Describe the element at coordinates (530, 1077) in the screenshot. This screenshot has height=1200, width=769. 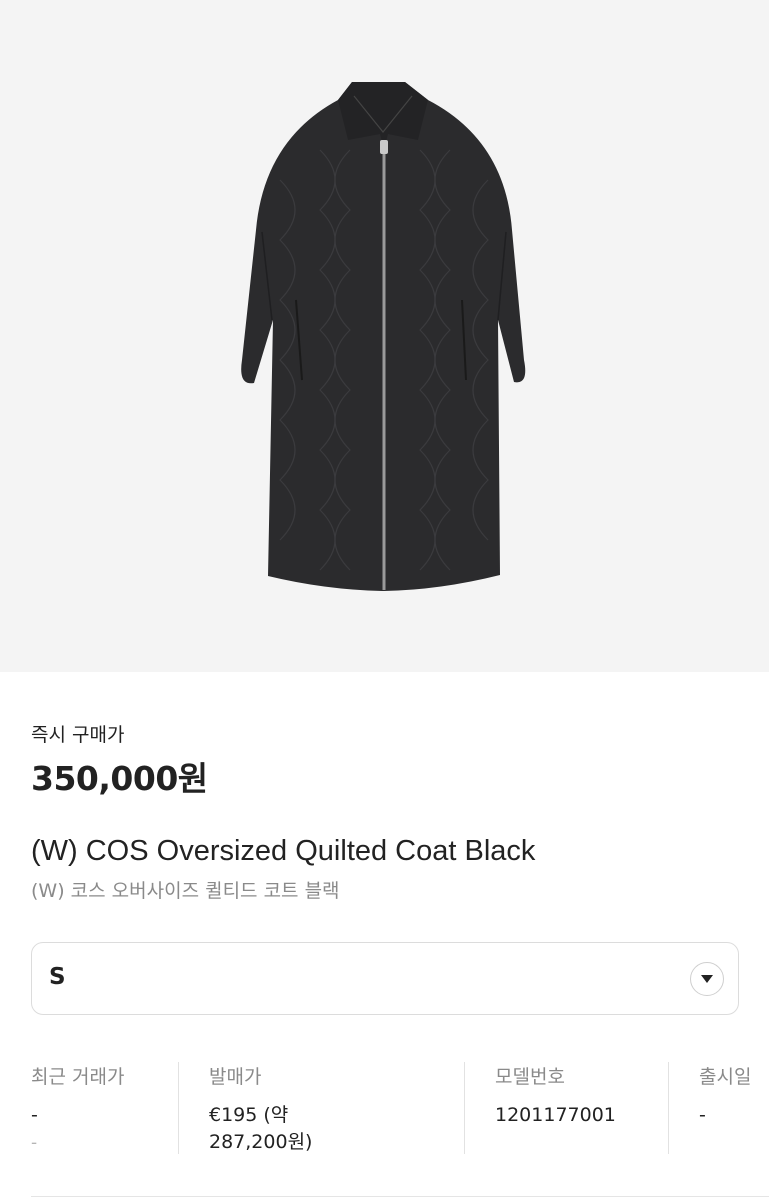
I see `model-number-label: 모델번호` at that location.